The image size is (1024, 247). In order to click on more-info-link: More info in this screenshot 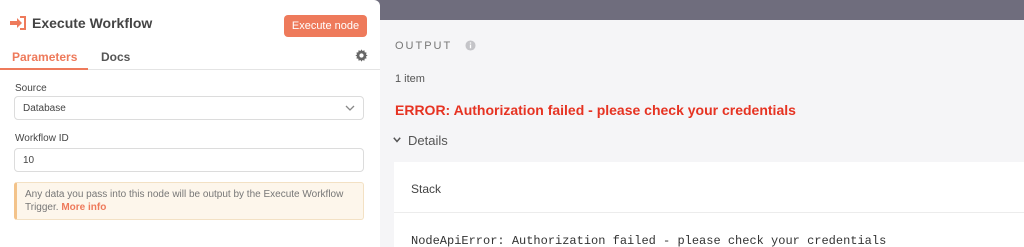, I will do `click(83, 207)`.